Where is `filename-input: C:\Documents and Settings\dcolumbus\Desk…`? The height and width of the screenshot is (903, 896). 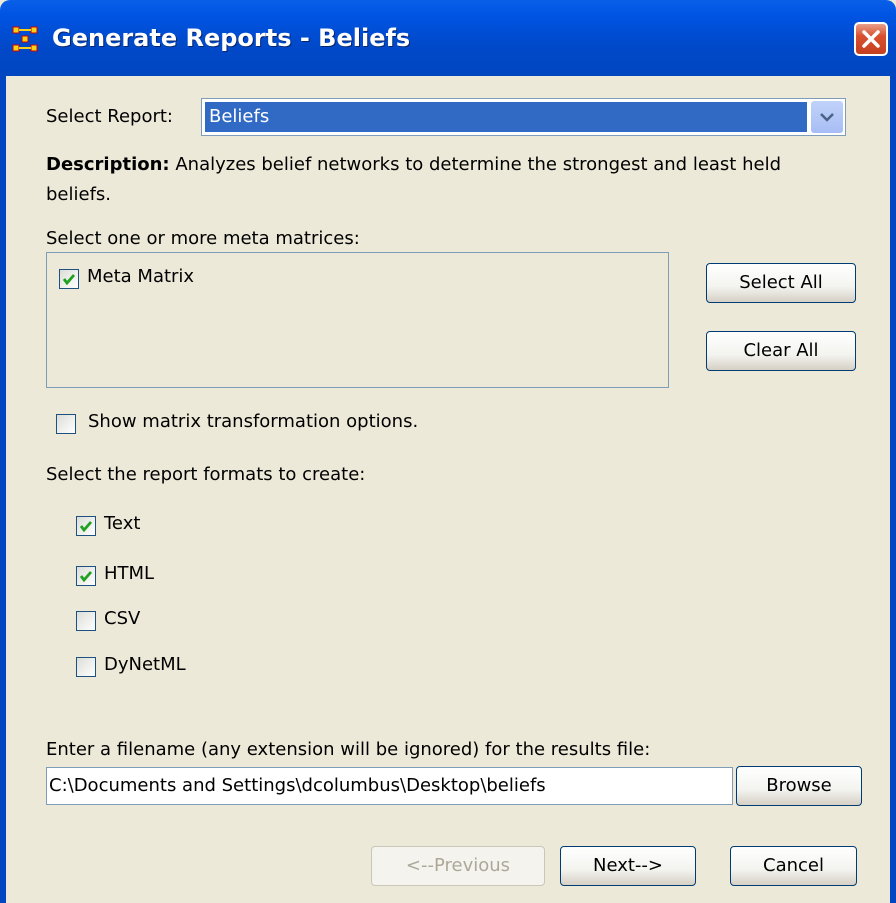
filename-input: C:\Documents and Settings\dcolumbus\Desk… is located at coordinates (389, 786).